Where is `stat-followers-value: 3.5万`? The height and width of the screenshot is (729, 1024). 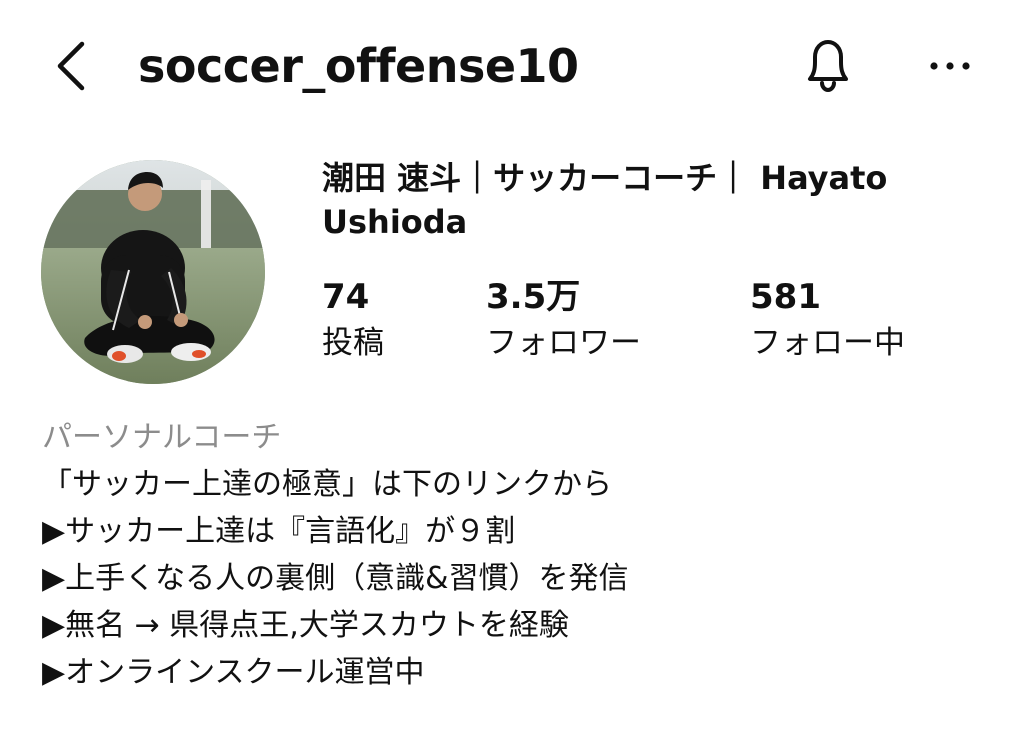 stat-followers-value: 3.5万 is located at coordinates (533, 297).